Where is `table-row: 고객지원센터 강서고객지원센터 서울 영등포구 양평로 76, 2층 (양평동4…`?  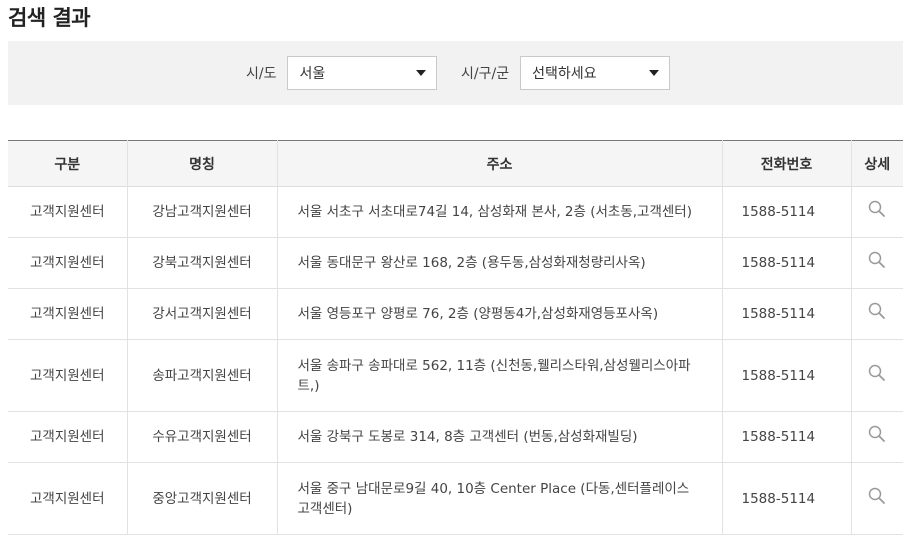 table-row: 고객지원센터 강서고객지원센터 서울 영등포구 양평로 76, 2층 (양평동4… is located at coordinates (455, 314).